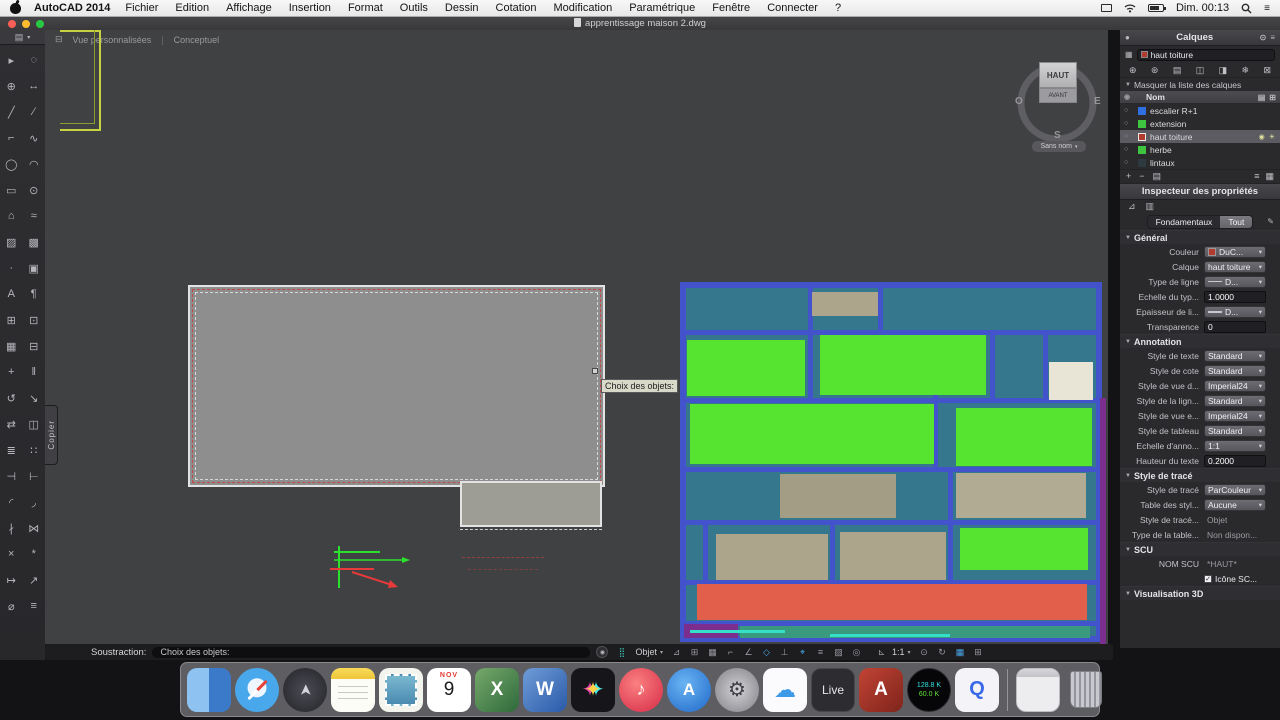 The image size is (1280, 720). I want to click on region-tool: ▣, so click(34, 268).